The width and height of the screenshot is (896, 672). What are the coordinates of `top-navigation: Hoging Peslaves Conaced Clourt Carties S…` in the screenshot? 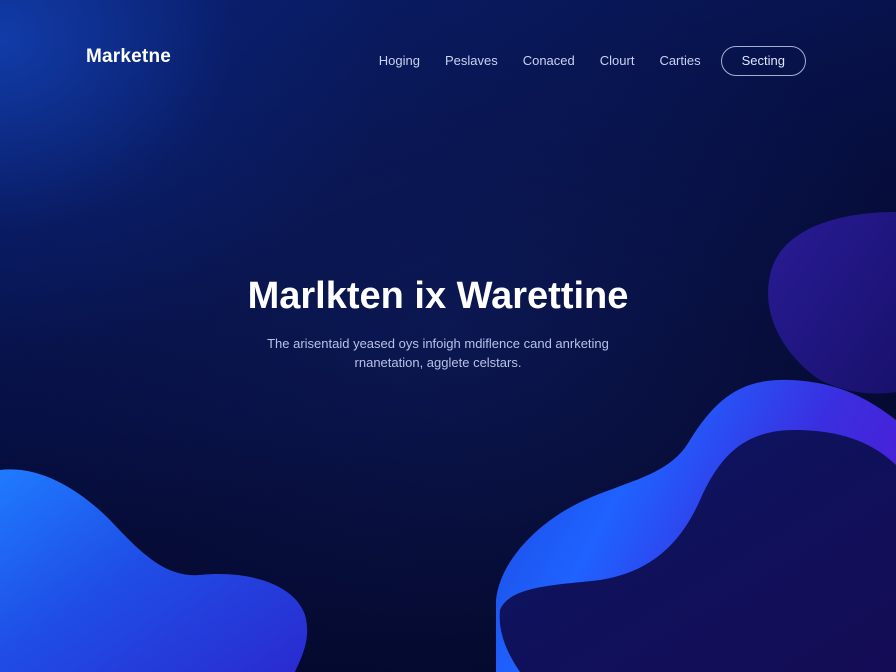 It's located at (592, 61).